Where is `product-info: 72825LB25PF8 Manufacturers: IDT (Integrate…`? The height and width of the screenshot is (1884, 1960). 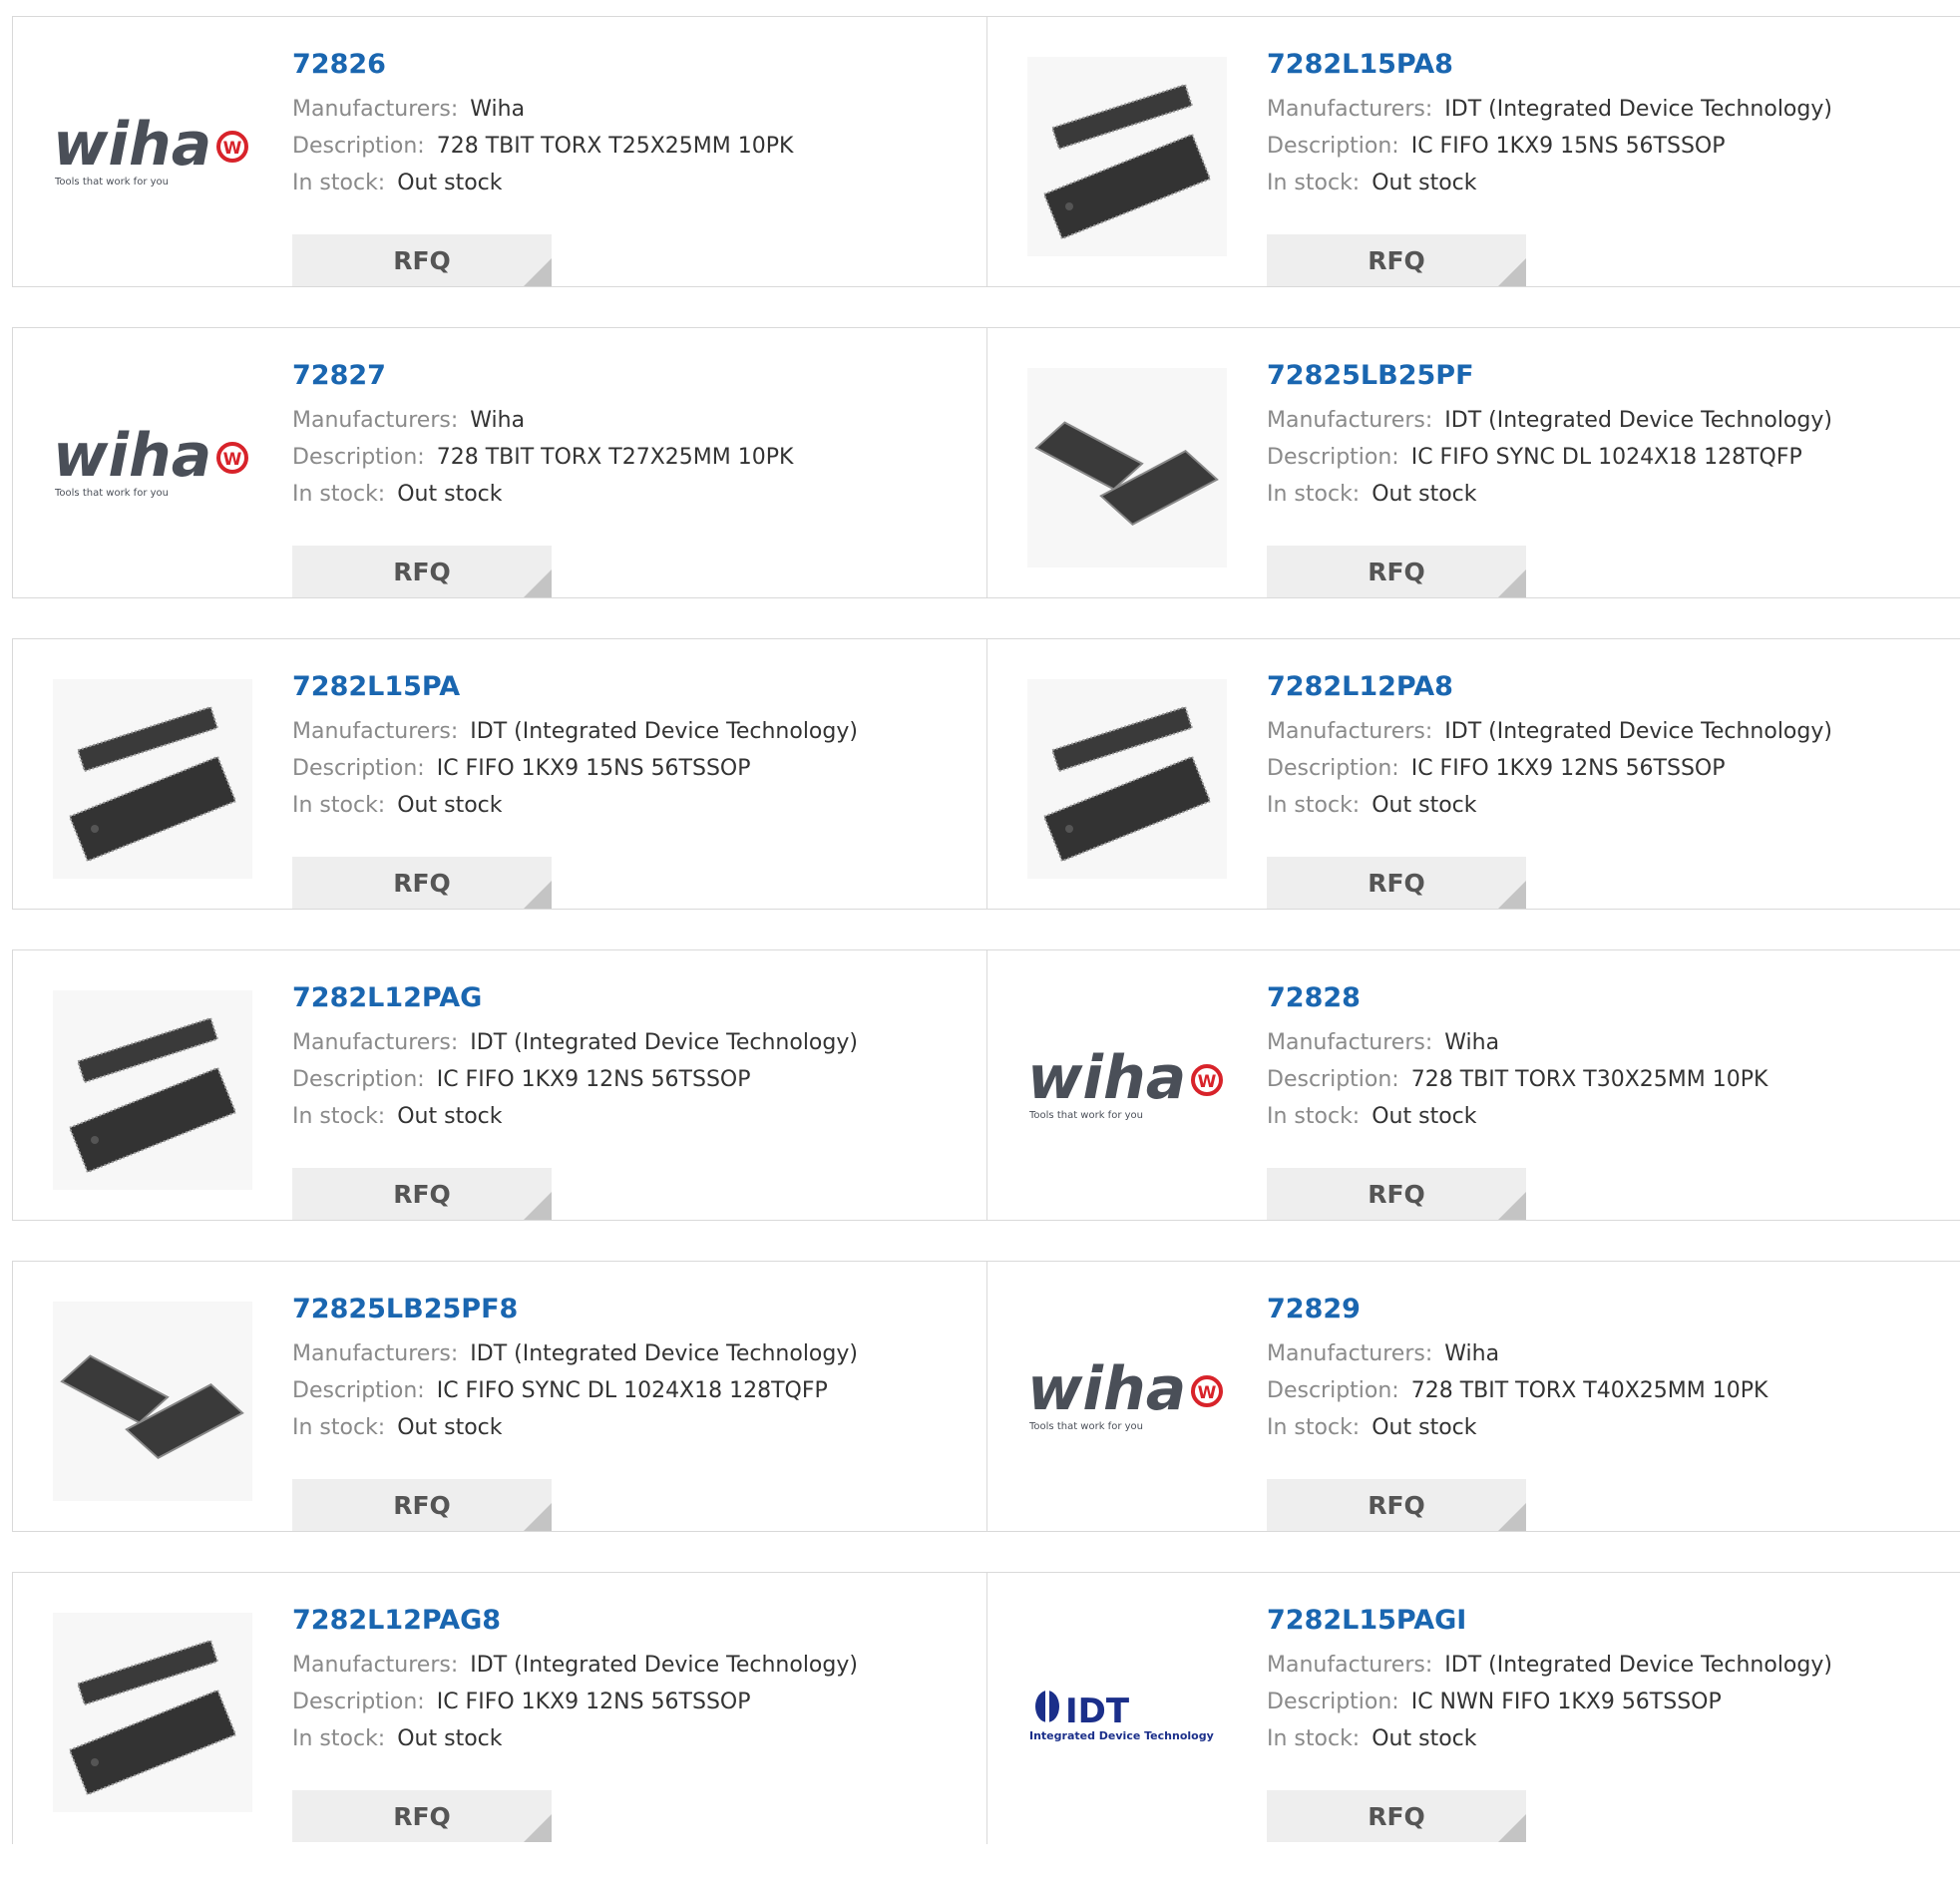 product-info: 72825LB25PF8 Manufacturers: IDT (Integrate… is located at coordinates (575, 1411).